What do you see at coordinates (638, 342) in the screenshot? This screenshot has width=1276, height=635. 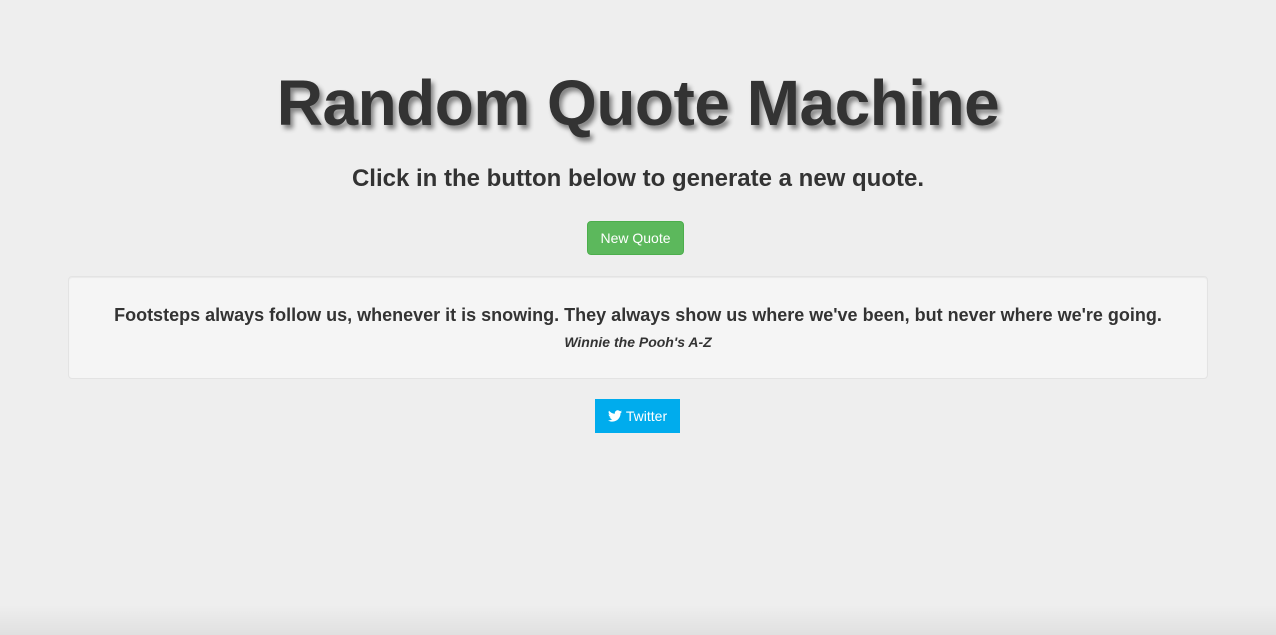 I see `quote-author: Winnie the Pooh's A-Z` at bounding box center [638, 342].